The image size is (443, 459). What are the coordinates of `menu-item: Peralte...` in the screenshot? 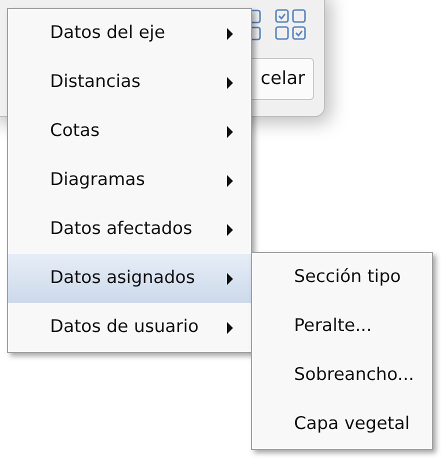 It's located at (342, 326).